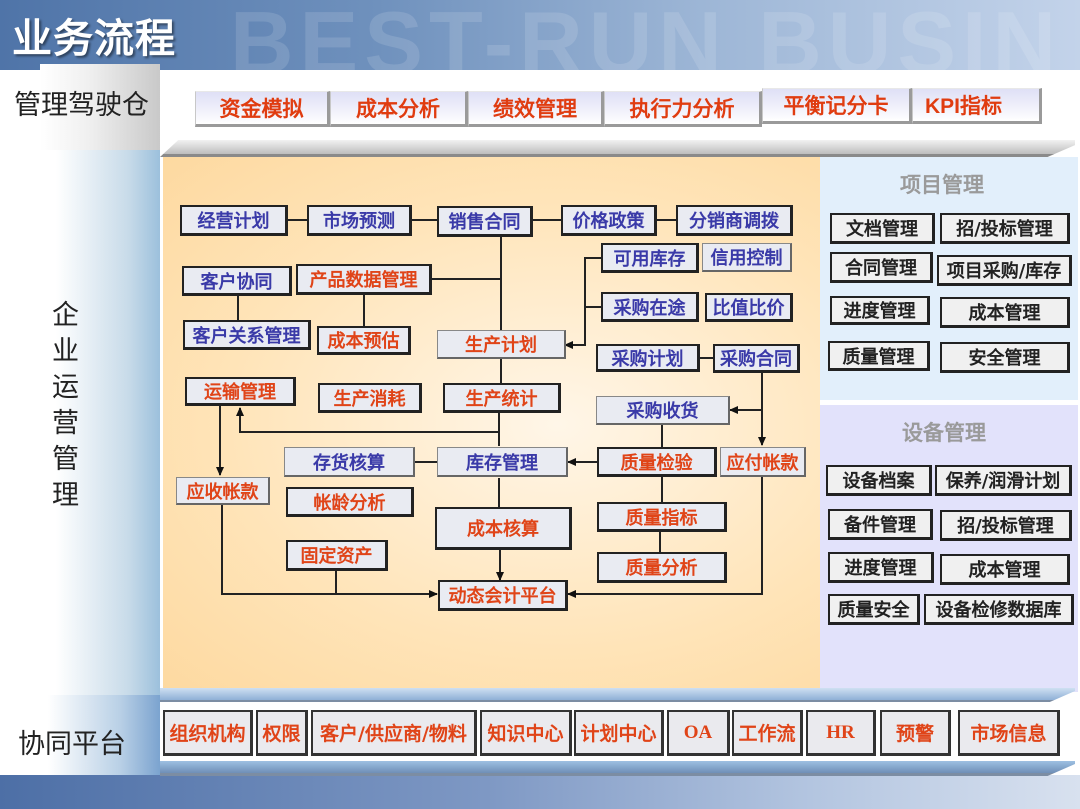  Describe the element at coordinates (364, 279) in the screenshot. I see `node-product-data-mgmt: 产品数据管理` at that location.